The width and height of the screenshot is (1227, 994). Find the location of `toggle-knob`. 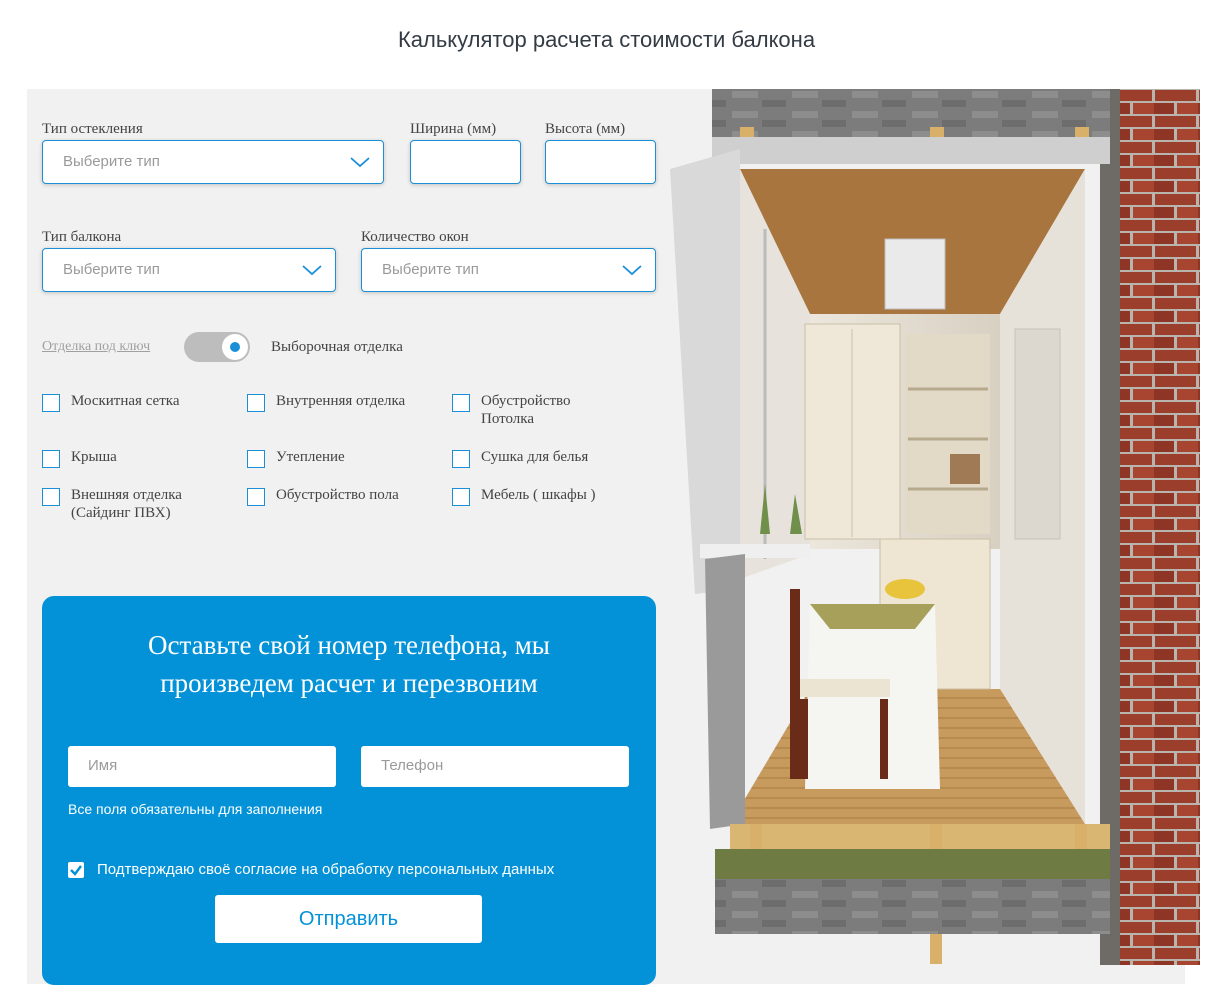

toggle-knob is located at coordinates (235, 347).